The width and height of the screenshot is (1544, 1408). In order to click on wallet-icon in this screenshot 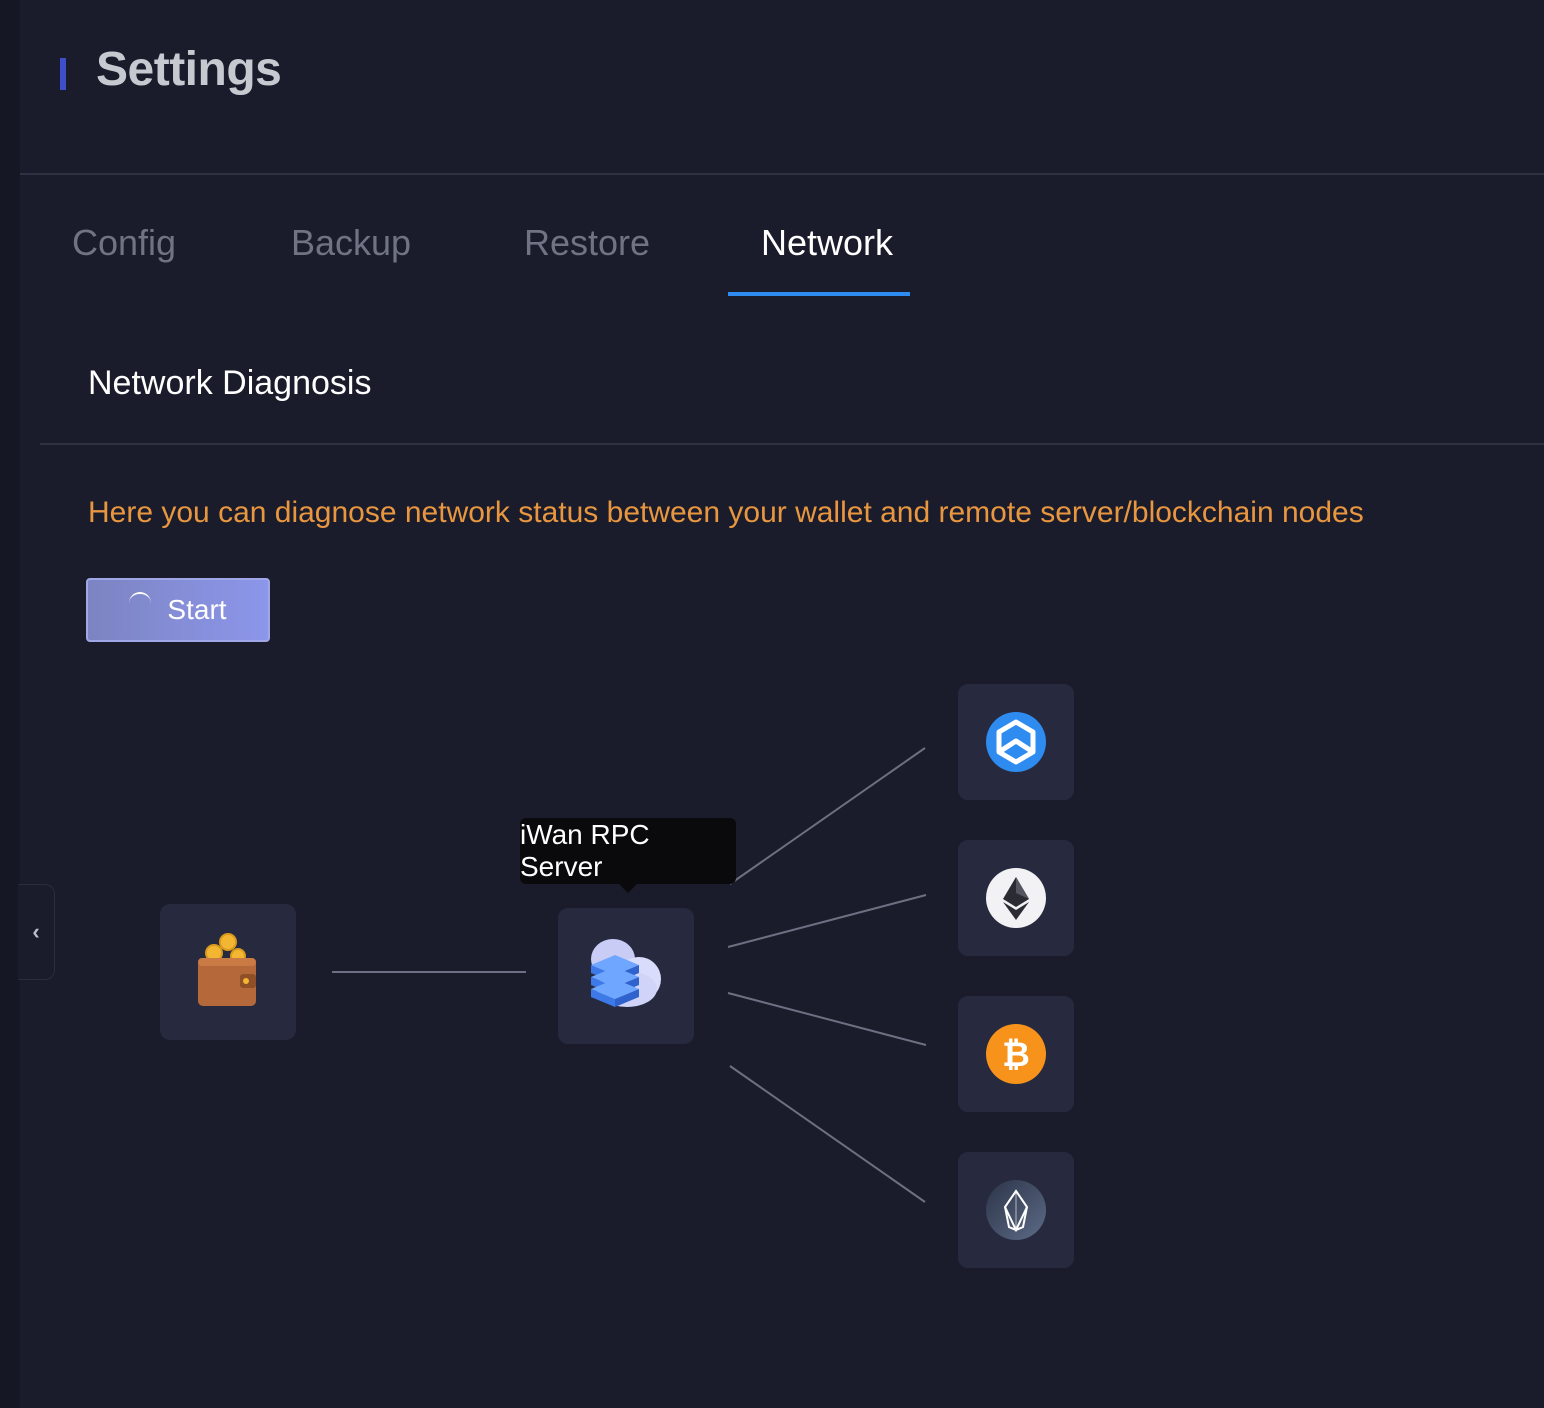, I will do `click(227, 969)`.